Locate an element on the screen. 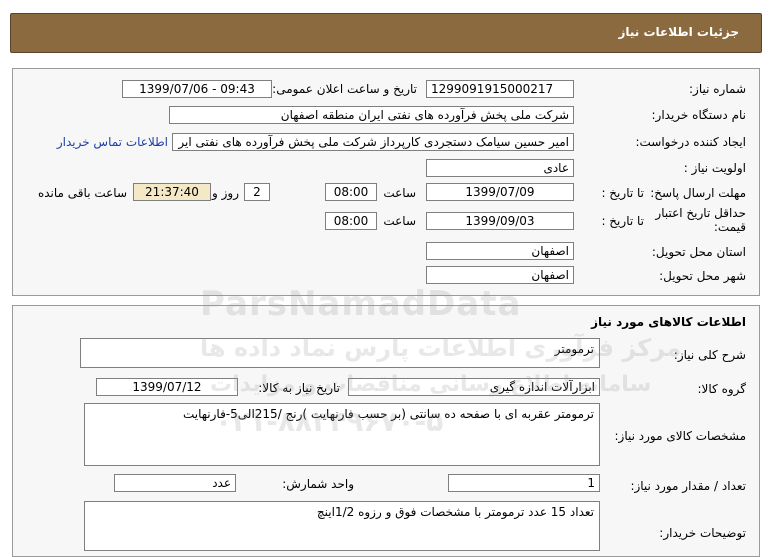  remaining-label: ساعت باقی مانده is located at coordinates (82, 193).